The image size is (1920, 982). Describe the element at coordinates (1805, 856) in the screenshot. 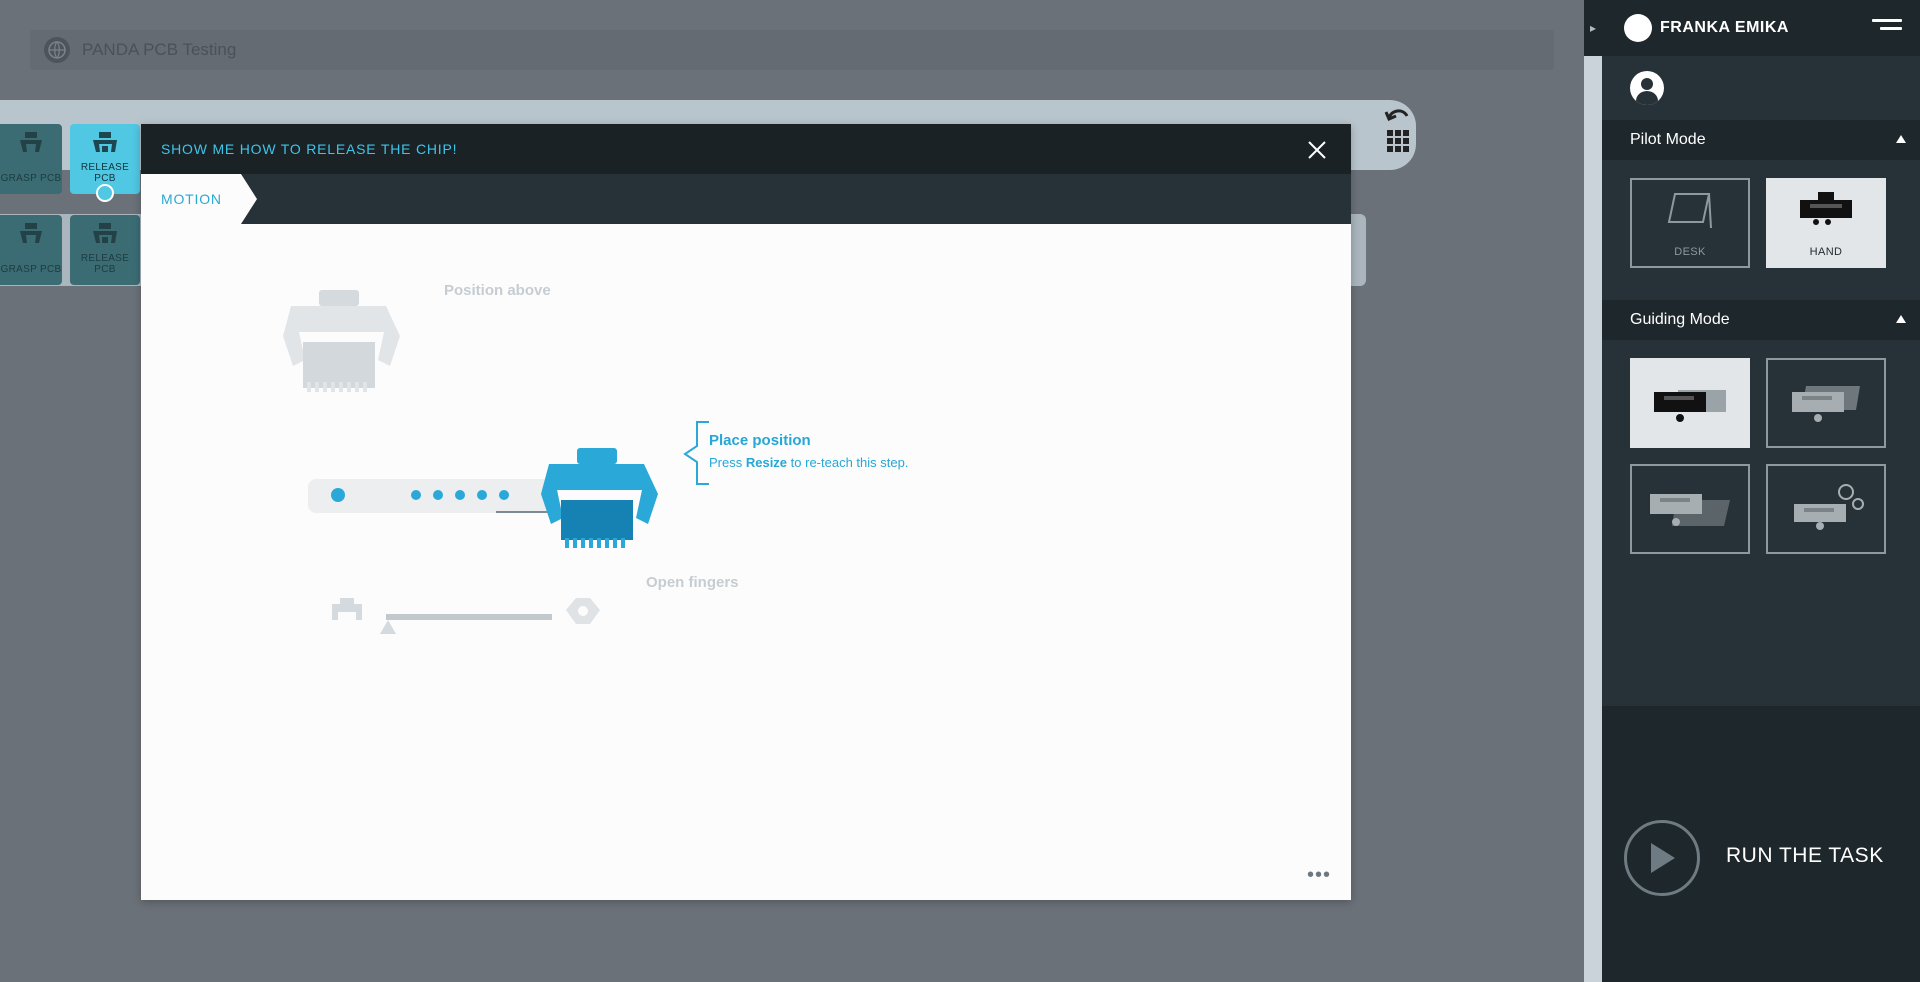

I see `run-task-label: RUN THE TASK` at that location.